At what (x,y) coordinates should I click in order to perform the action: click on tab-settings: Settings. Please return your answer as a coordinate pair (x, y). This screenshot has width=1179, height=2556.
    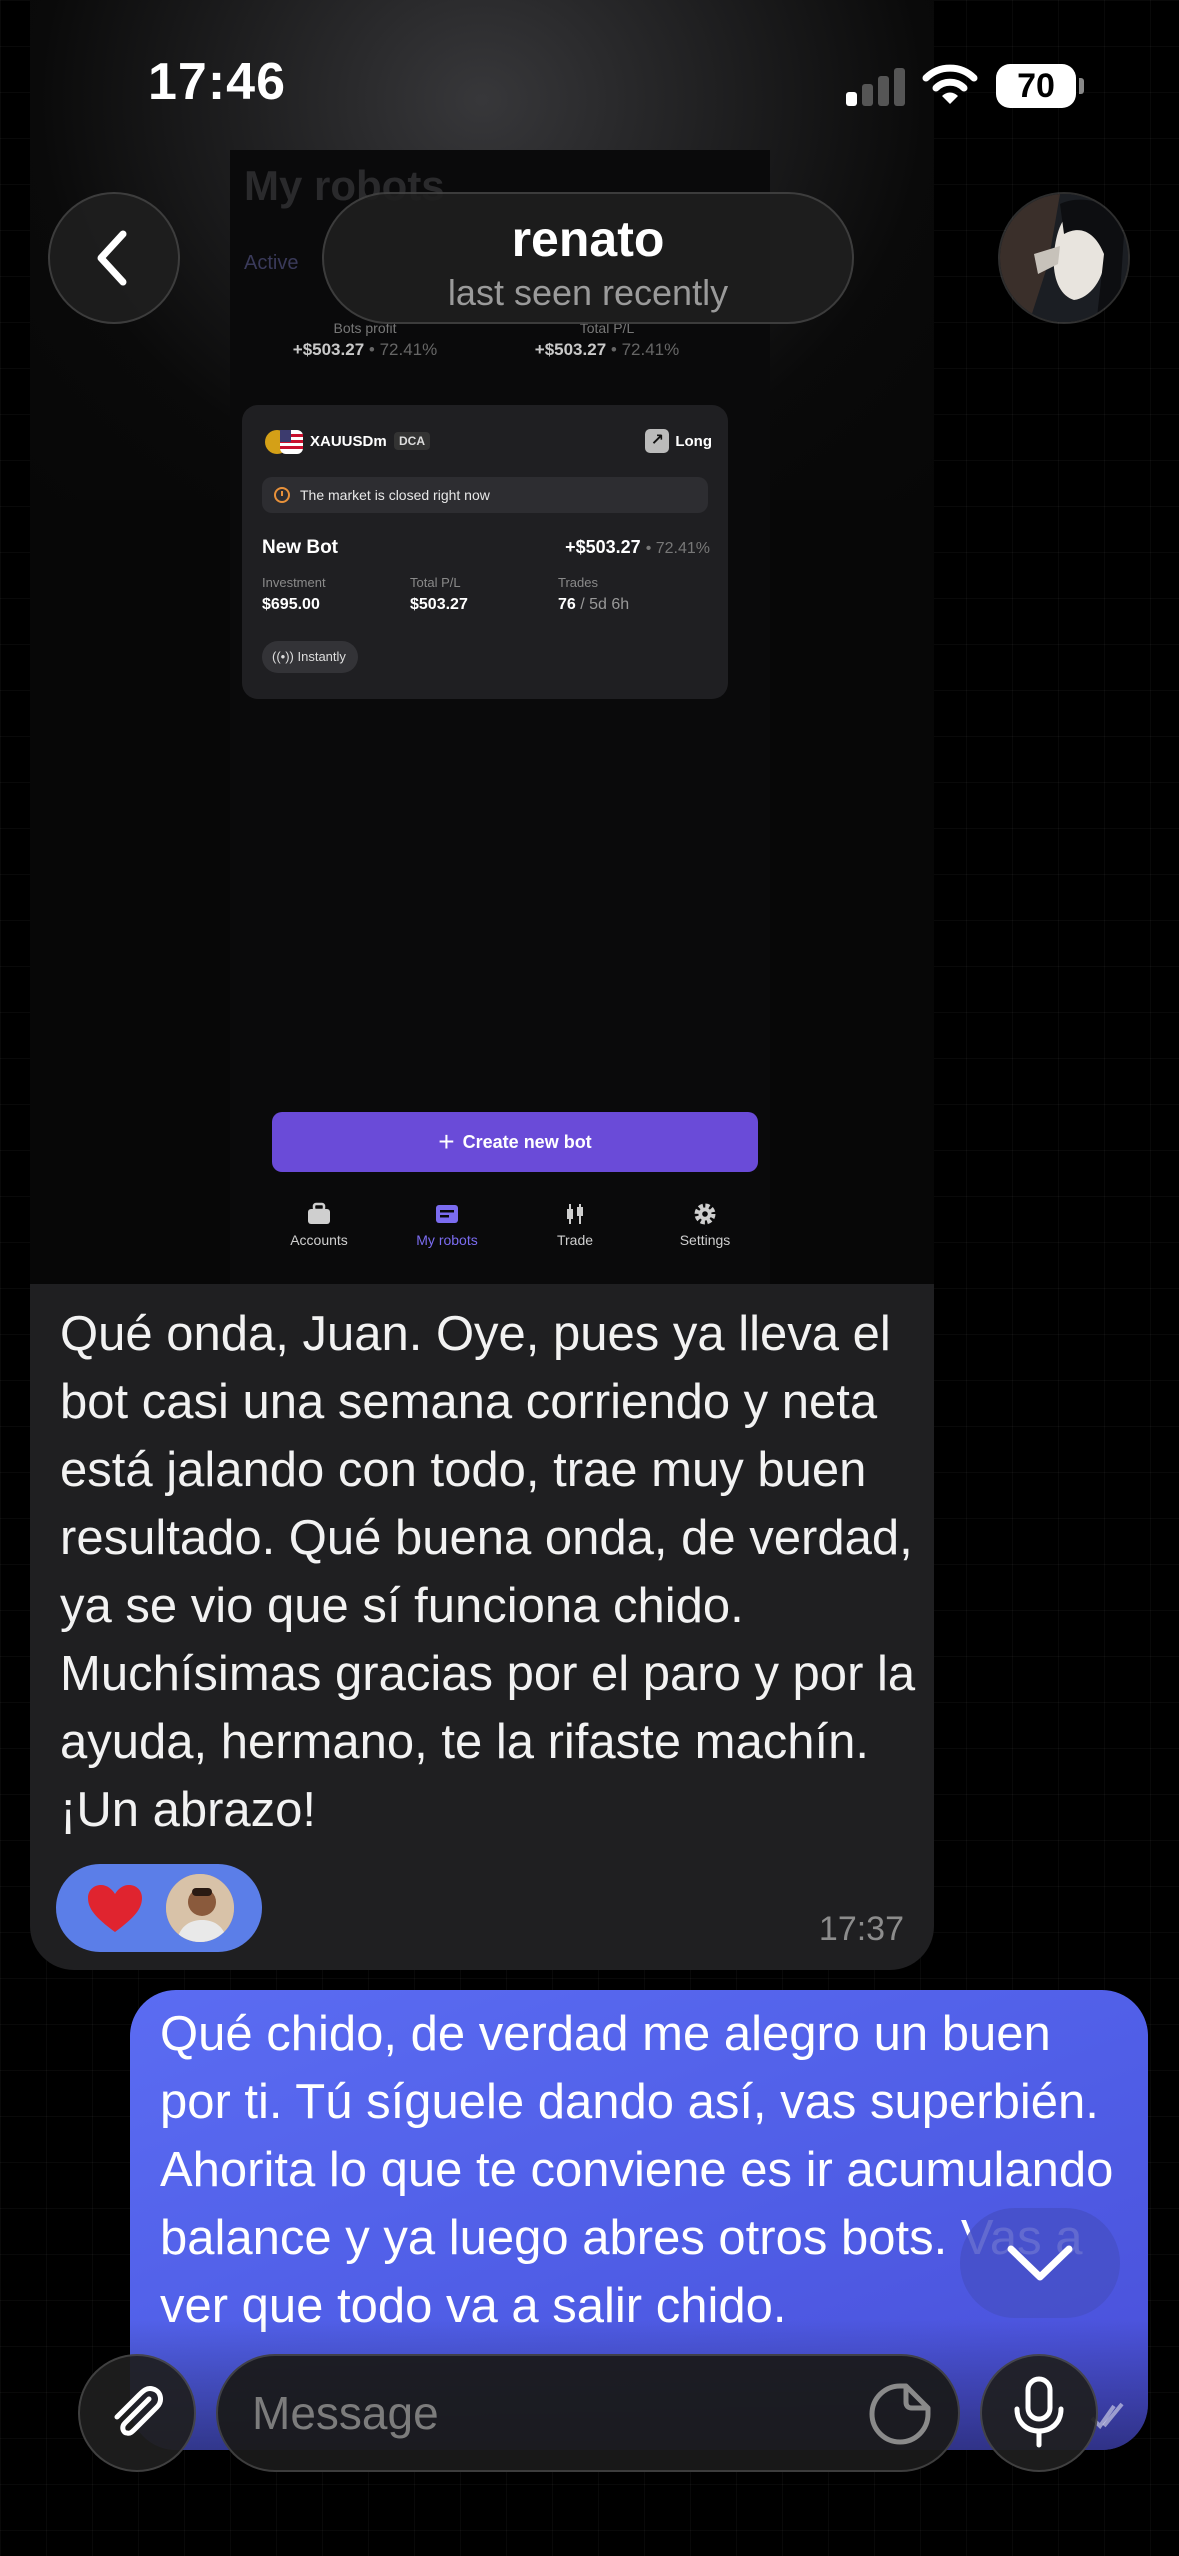
    Looking at the image, I should click on (705, 1225).